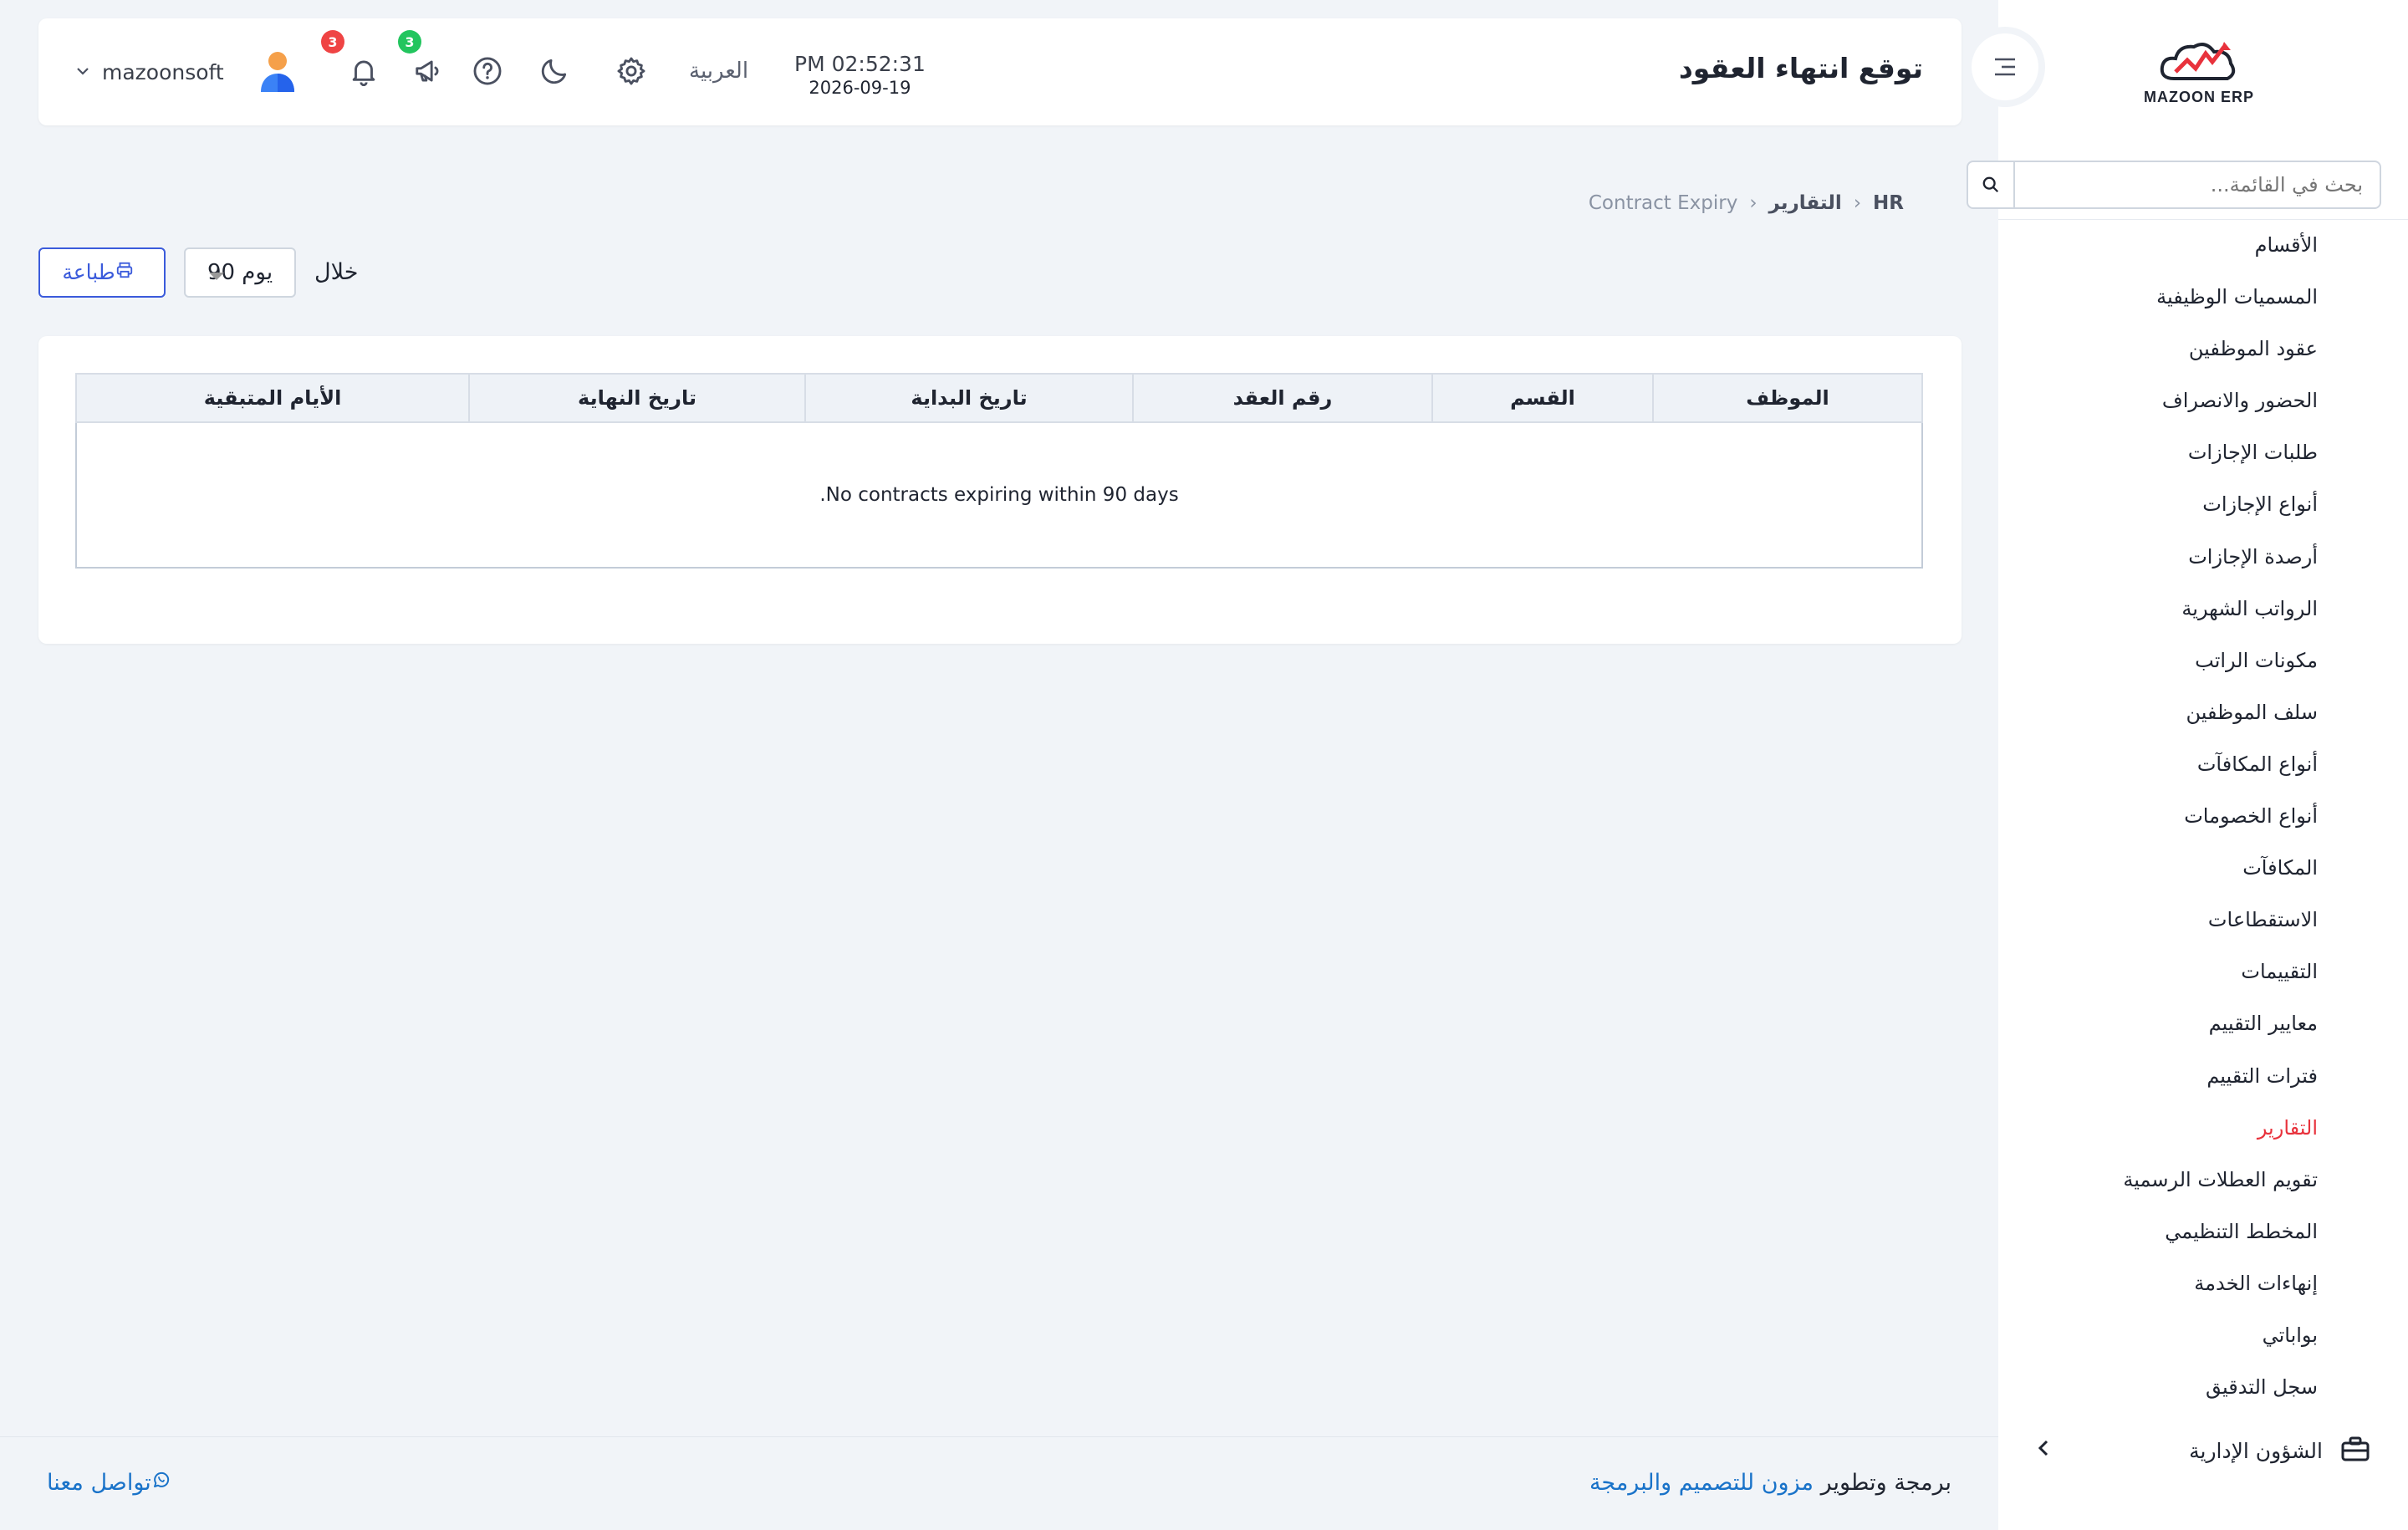 The width and height of the screenshot is (2408, 1530). Describe the element at coordinates (2198, 97) in the screenshot. I see `logo-text: MAZOON ERP` at that location.